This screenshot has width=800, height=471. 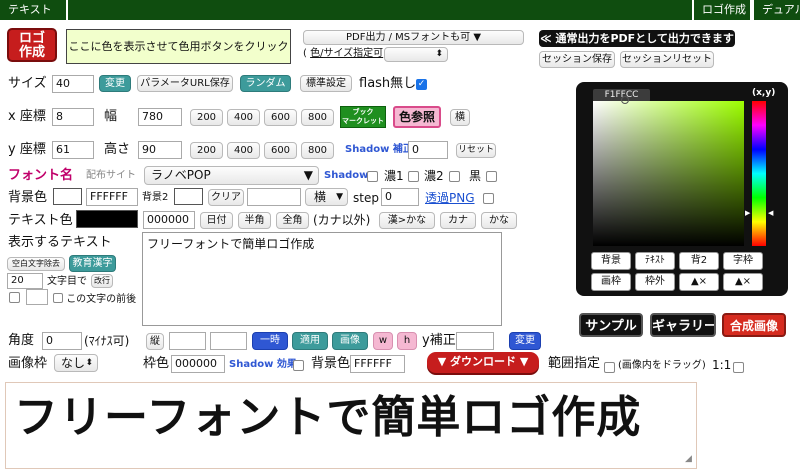 What do you see at coordinates (73, 117) in the screenshot?
I see `x-coord-input: 8` at bounding box center [73, 117].